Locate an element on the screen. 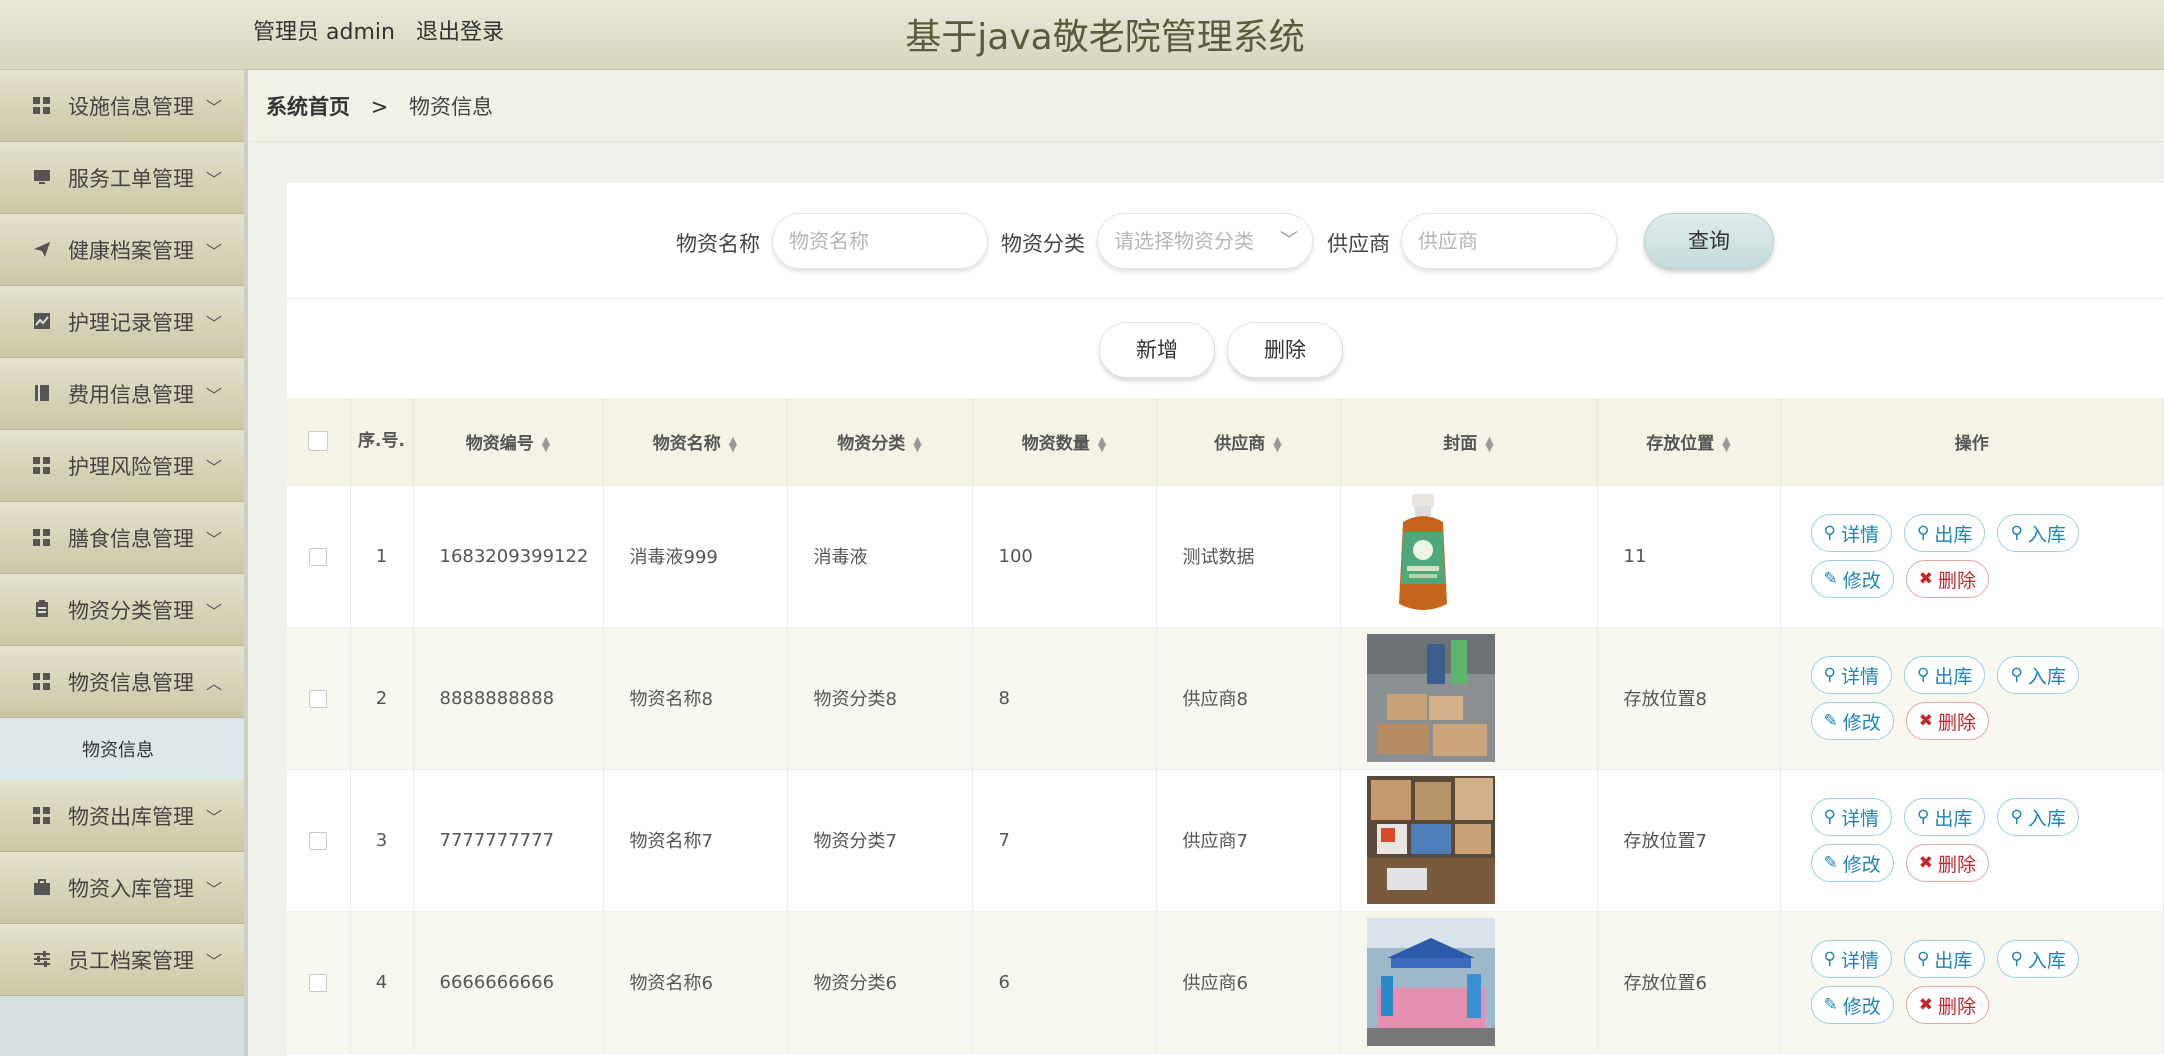  row-code: 8888888888 is located at coordinates (508, 698).